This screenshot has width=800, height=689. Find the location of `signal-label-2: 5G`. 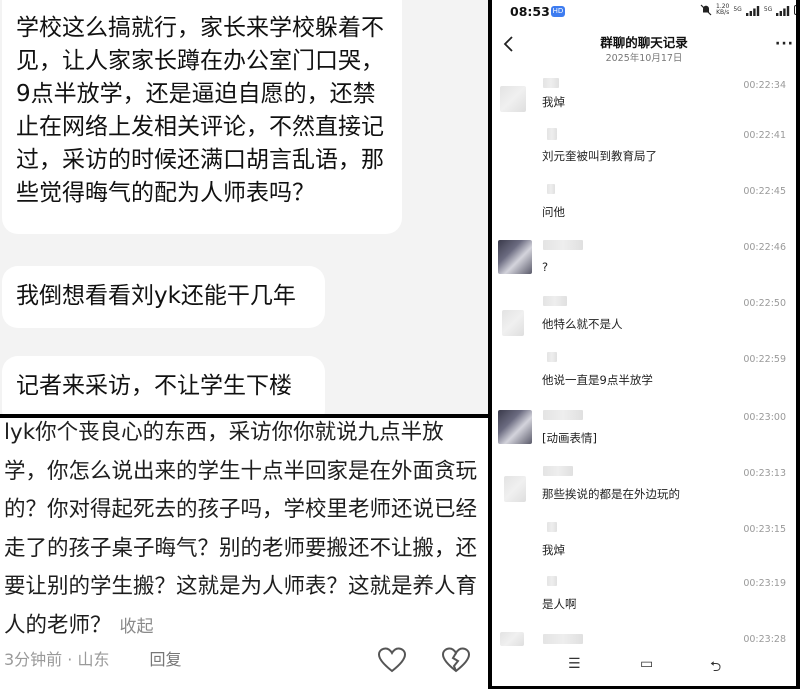

signal-label-2: 5G is located at coordinates (768, 9).